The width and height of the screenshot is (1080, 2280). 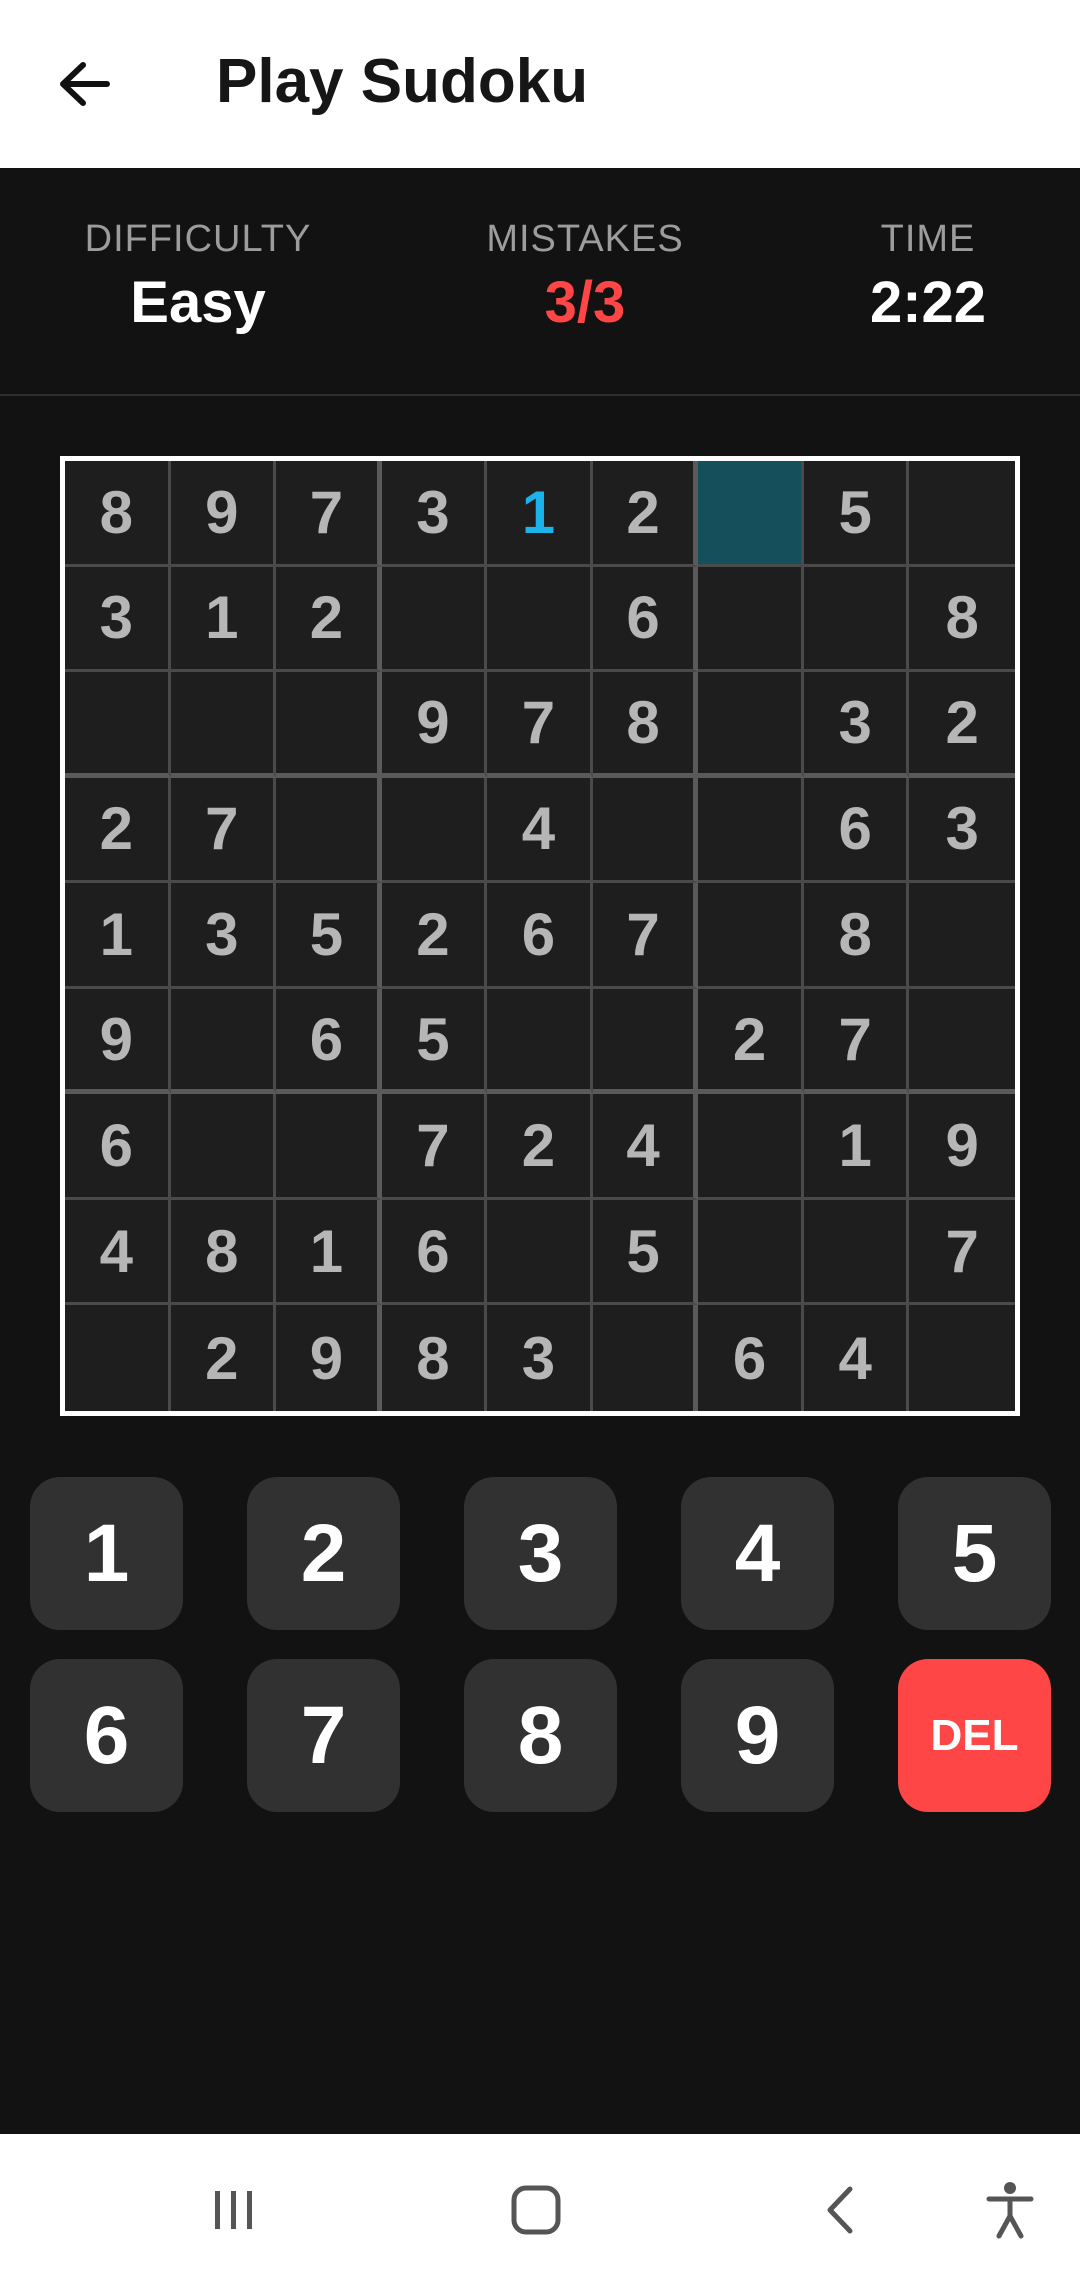 I want to click on back-button, so click(x=84, y=84).